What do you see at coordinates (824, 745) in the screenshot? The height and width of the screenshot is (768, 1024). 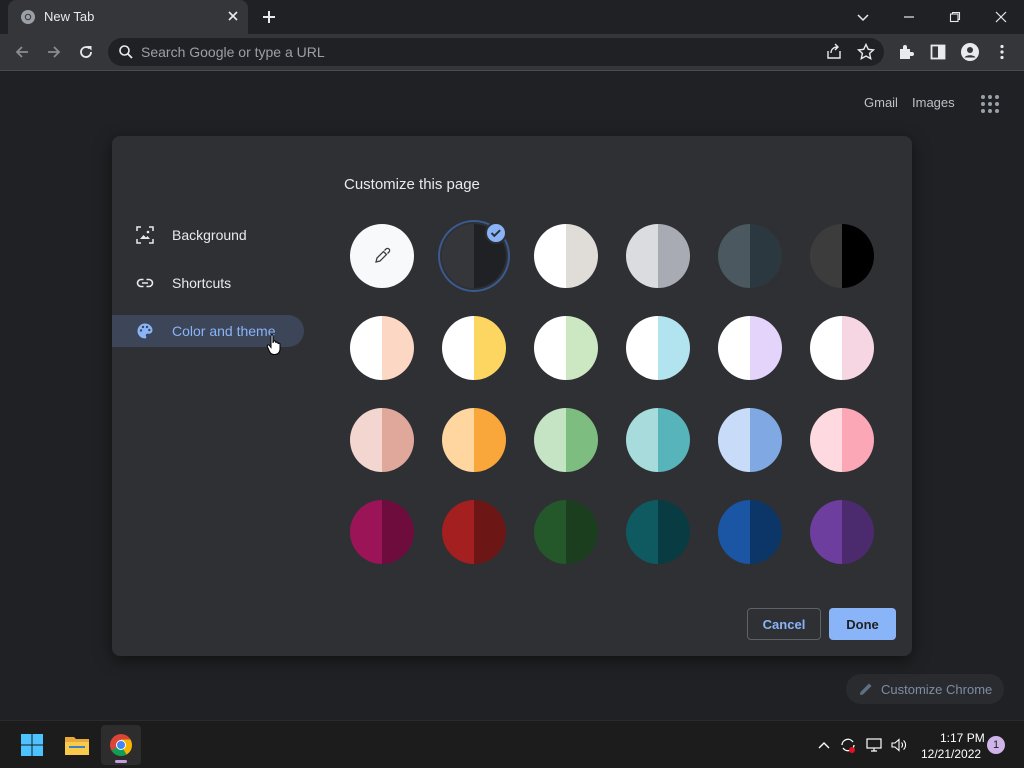 I see `show-hidden-icons-chevron-icon` at bounding box center [824, 745].